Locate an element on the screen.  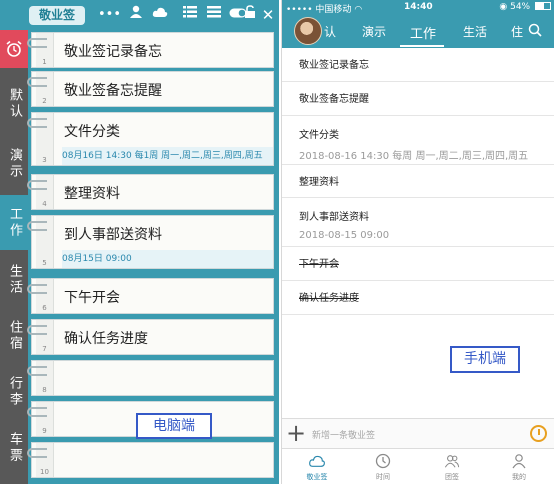
reminder-time: 08月15日 09:00 is located at coordinates (167, 259).